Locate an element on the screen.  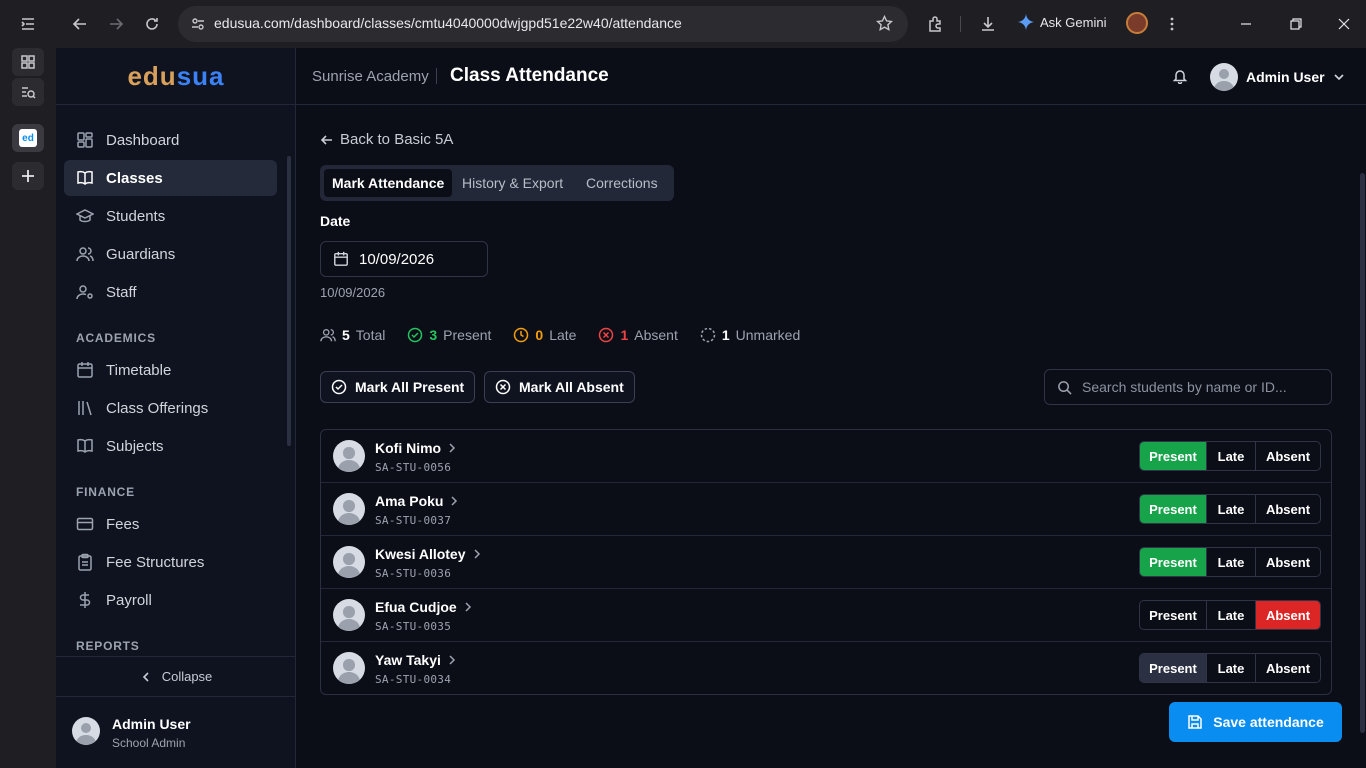
header-user-menu: Admin User is located at coordinates (1277, 77).